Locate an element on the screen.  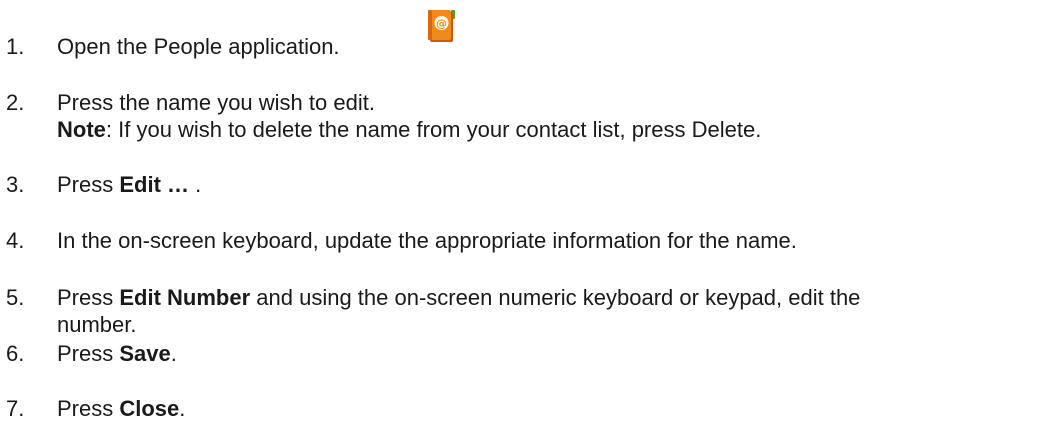
step-number: 2. is located at coordinates (15, 102).